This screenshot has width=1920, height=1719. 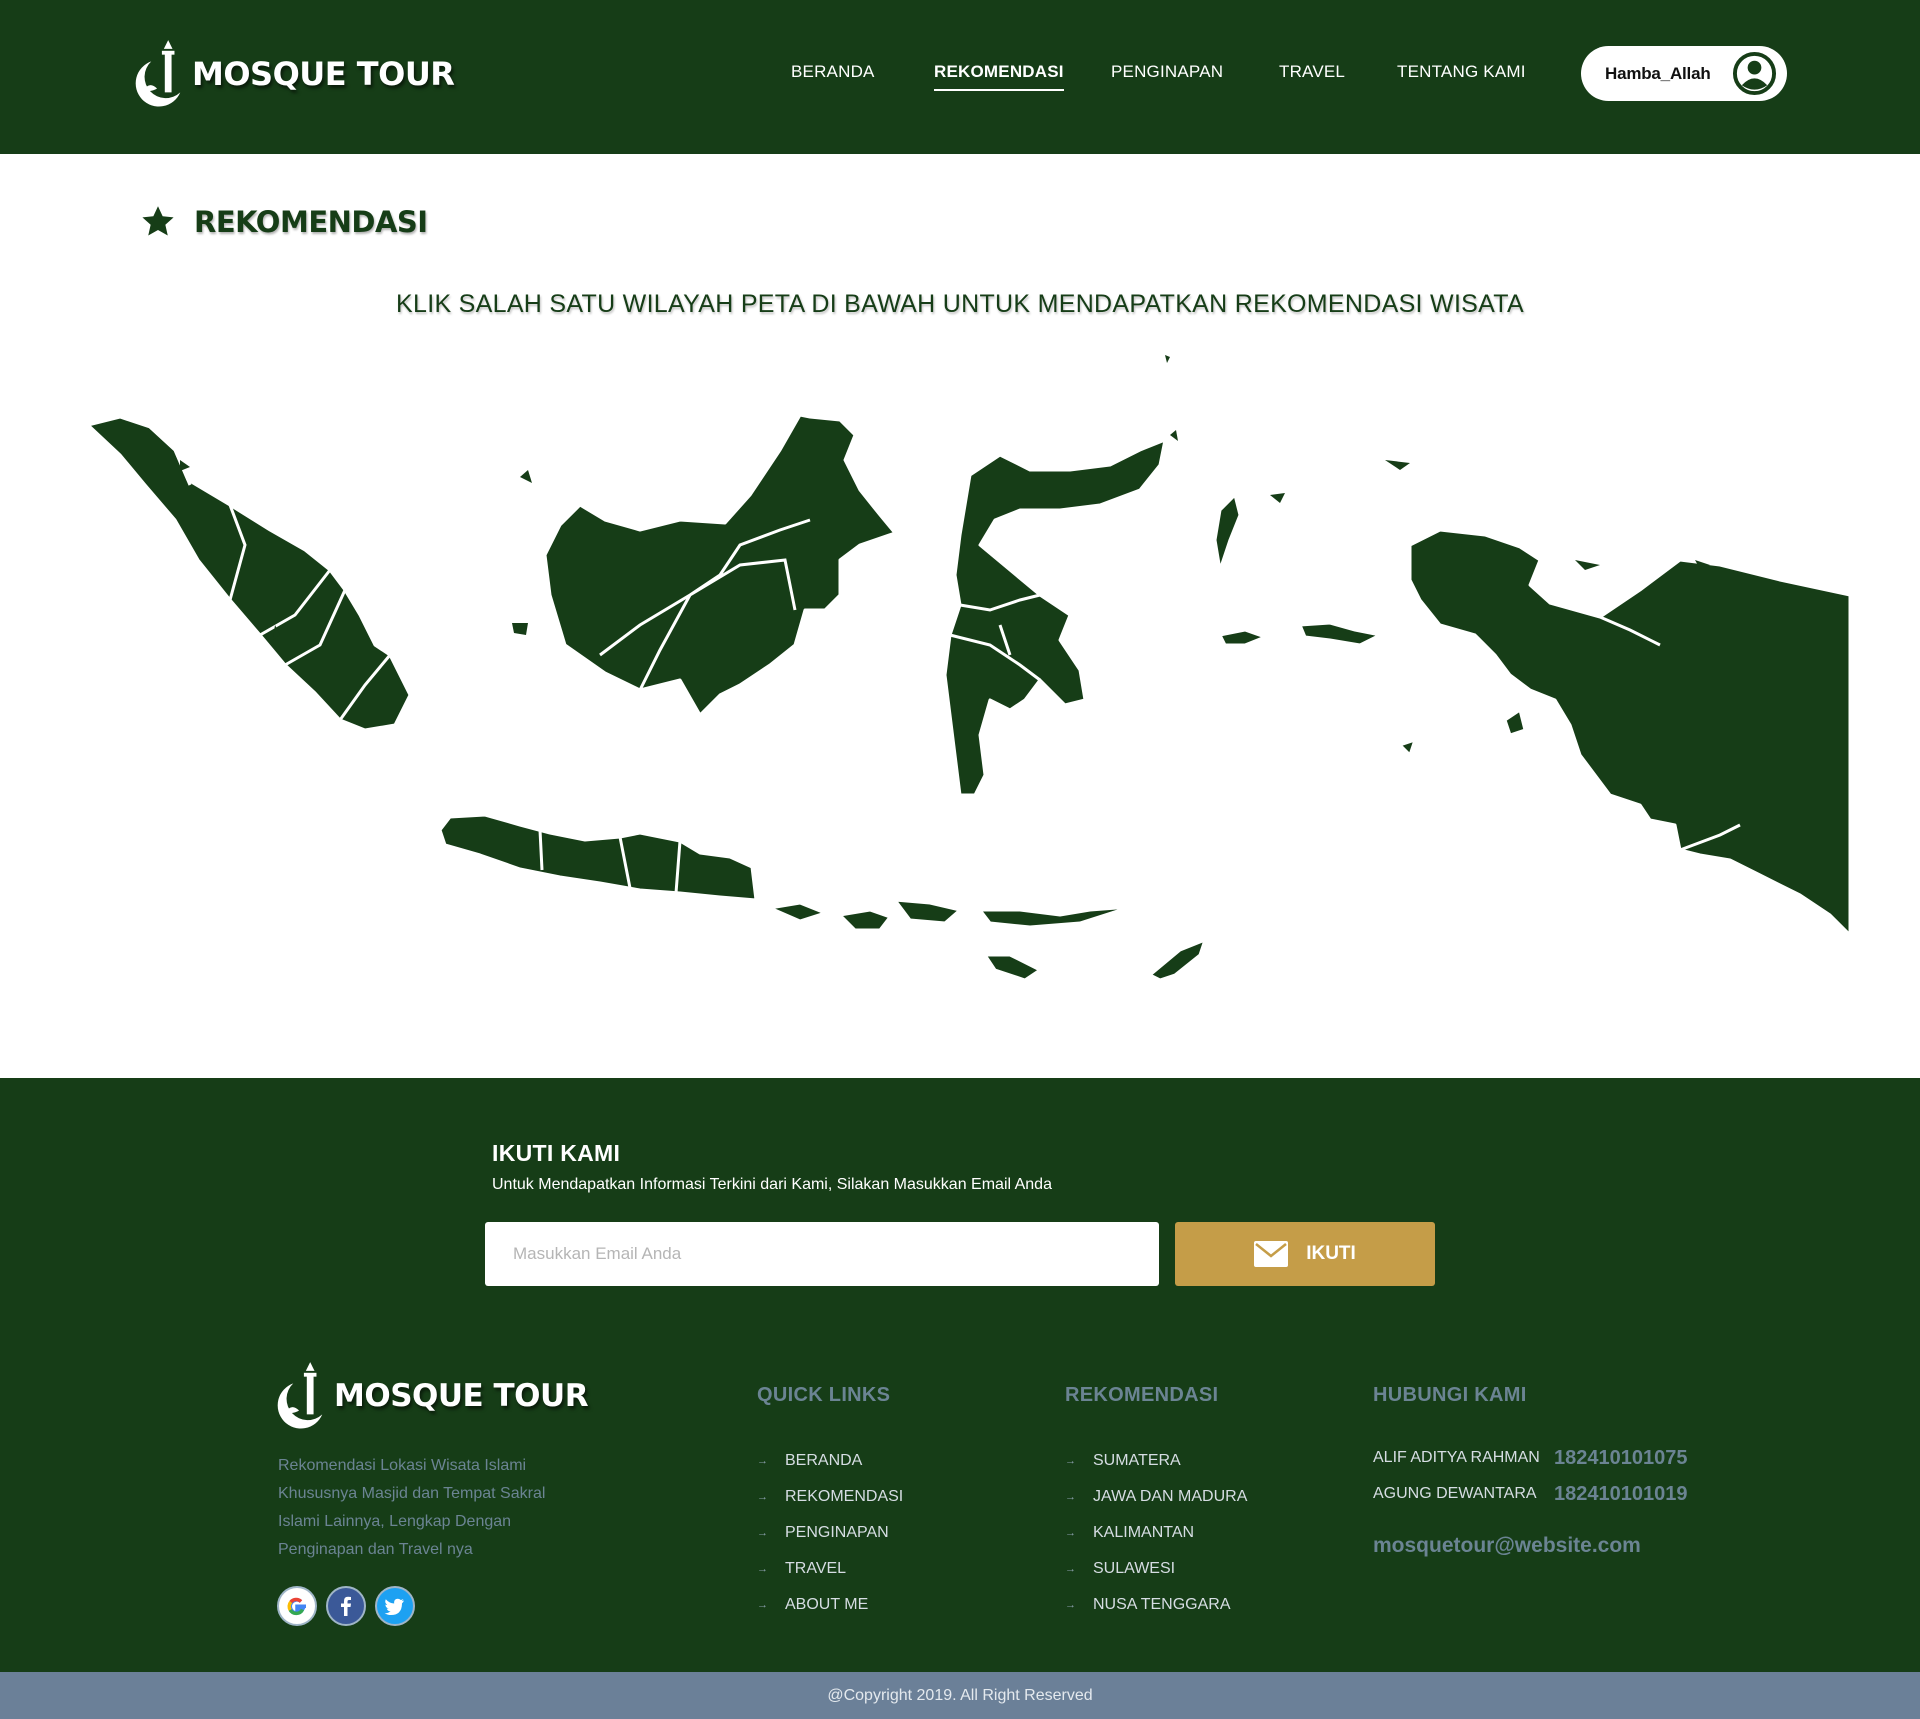 I want to click on region-kalimantan, so click(x=720, y=565).